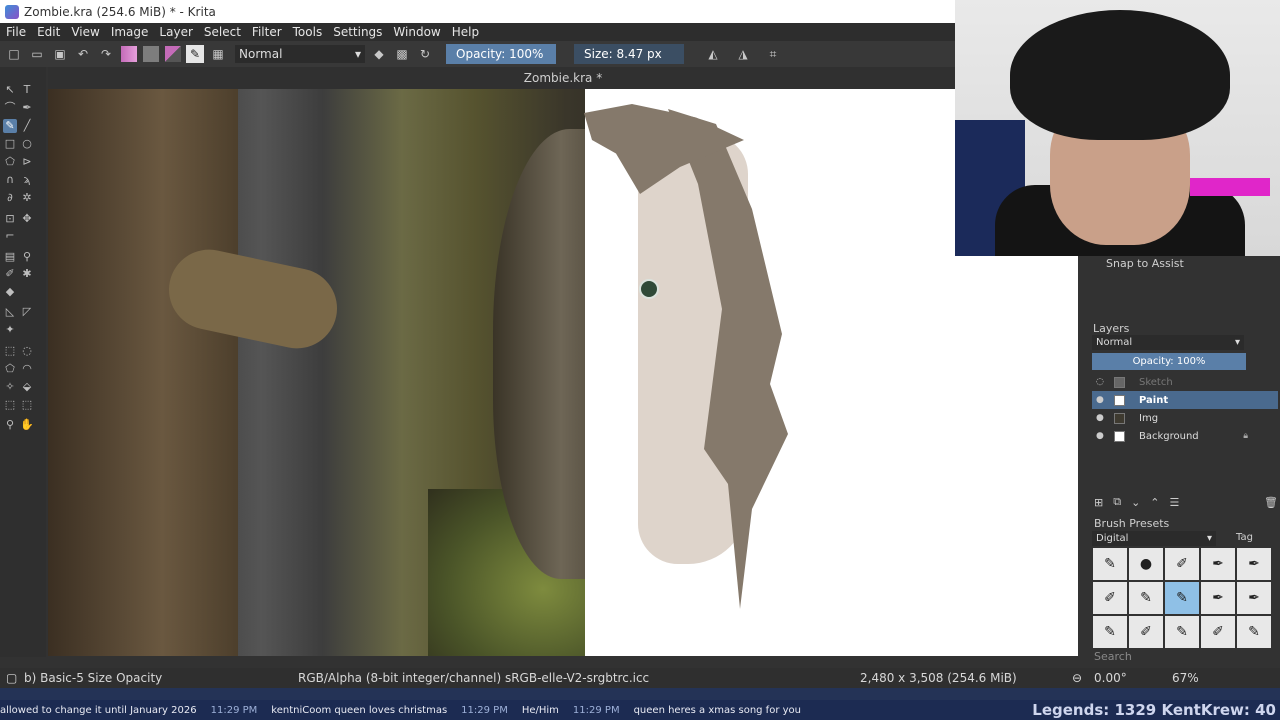  Describe the element at coordinates (106, 54) in the screenshot. I see `redo-icon: ↷` at that location.